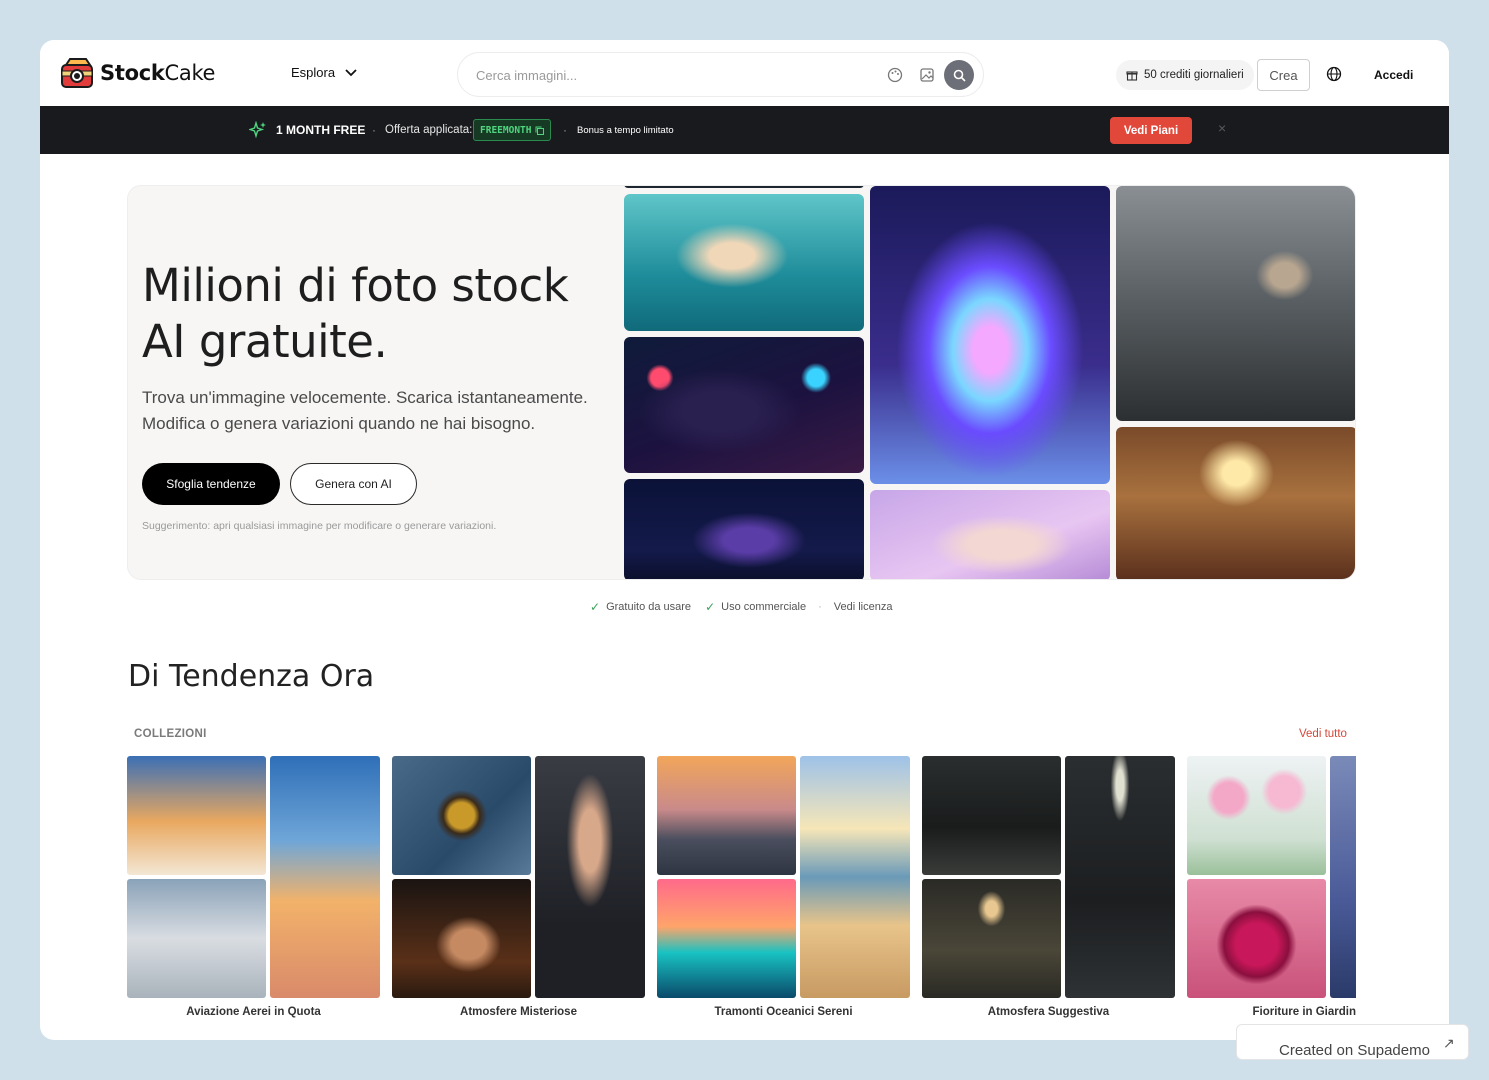  Describe the element at coordinates (251, 676) in the screenshot. I see `trending-title: Di Tendenza Ora` at that location.